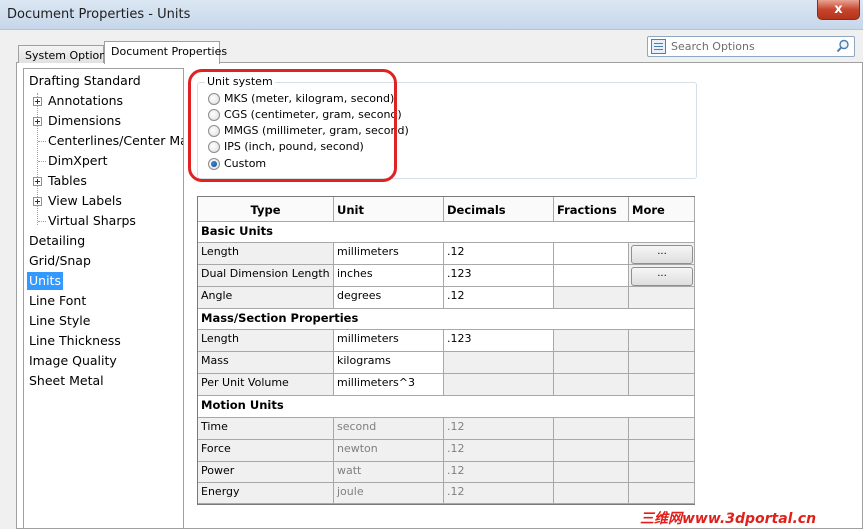  What do you see at coordinates (266, 276) in the screenshot?
I see `row-type-dual-dimension-length: Dual Dimension Length` at bounding box center [266, 276].